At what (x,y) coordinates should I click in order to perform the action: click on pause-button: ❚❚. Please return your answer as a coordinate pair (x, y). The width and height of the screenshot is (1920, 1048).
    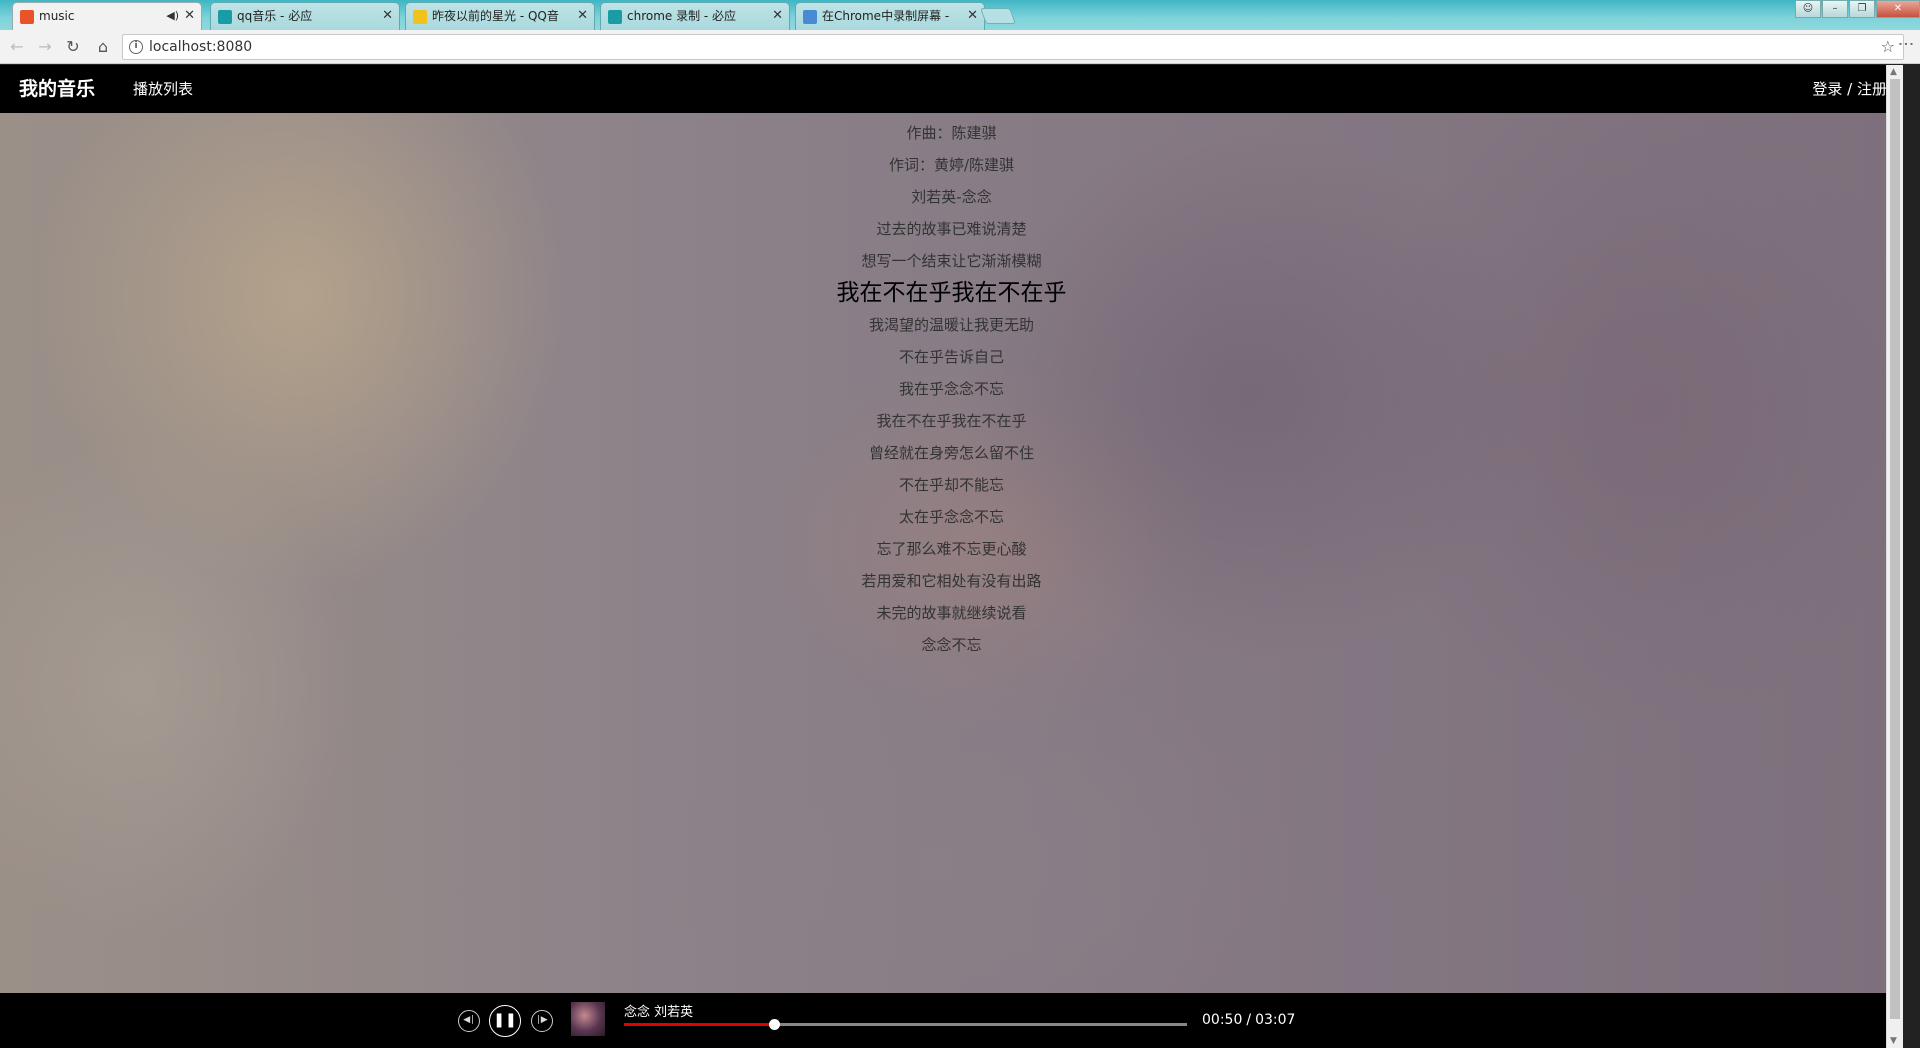
    Looking at the image, I should click on (505, 1021).